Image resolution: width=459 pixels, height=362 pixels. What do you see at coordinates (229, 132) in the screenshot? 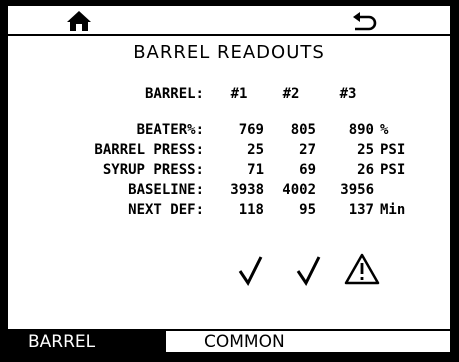
I see `beater-row: BEATER%: 769 805 890 %` at bounding box center [229, 132].